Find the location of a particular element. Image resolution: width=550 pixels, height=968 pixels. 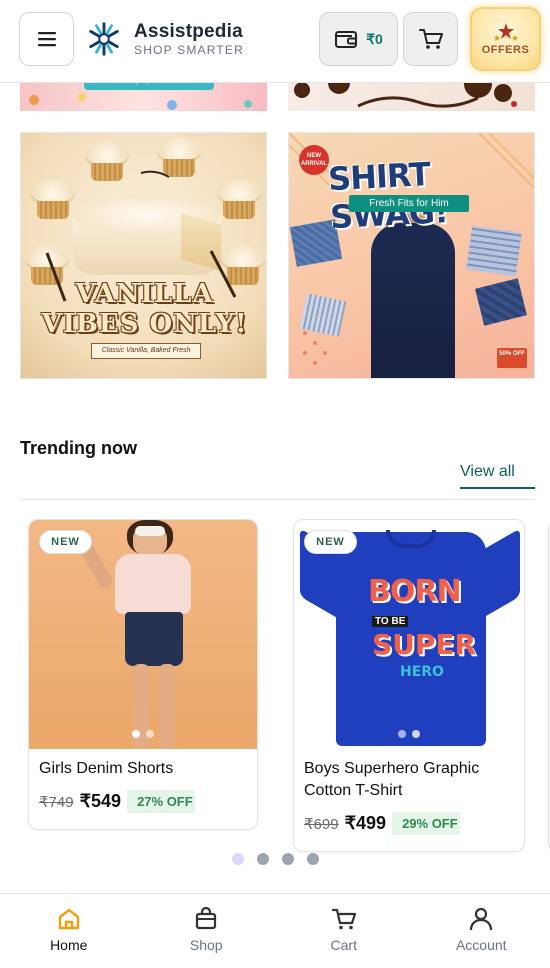

sale-price: ₹549 is located at coordinates (100, 801).